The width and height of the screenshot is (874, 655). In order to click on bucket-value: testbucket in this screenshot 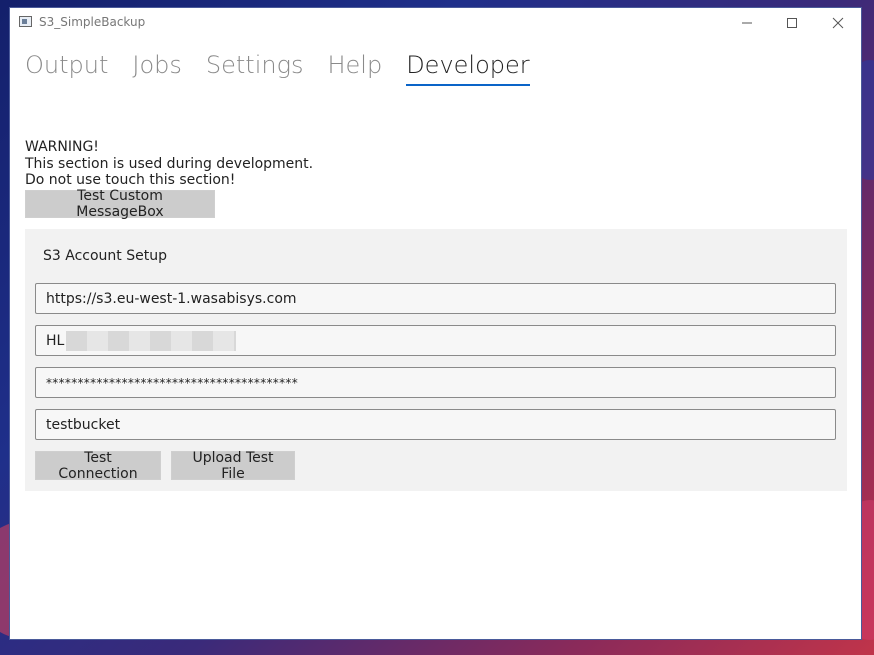, I will do `click(83, 424)`.